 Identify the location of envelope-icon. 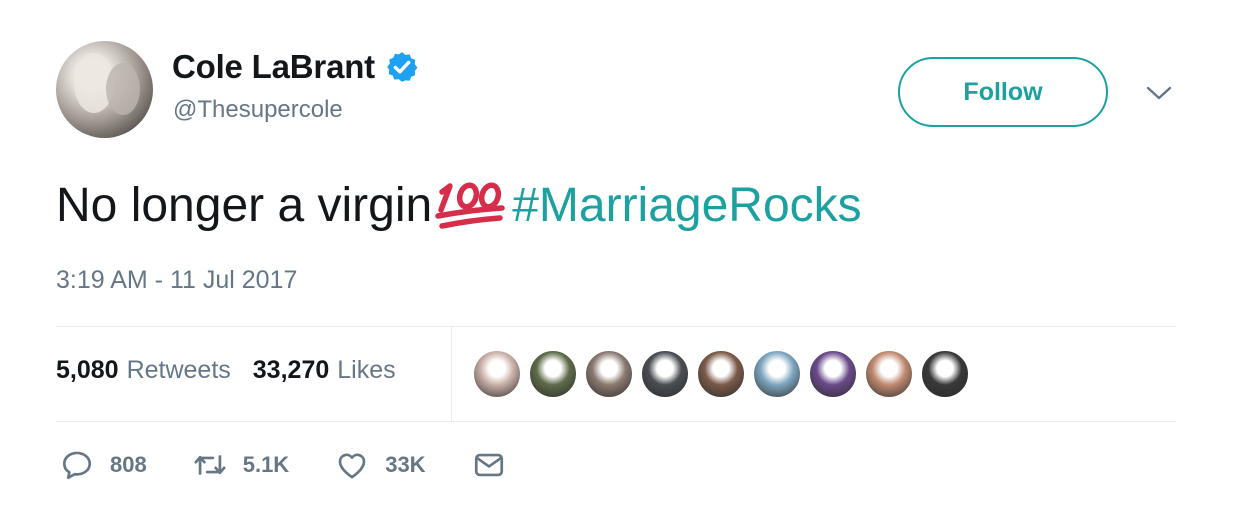
(488, 465).